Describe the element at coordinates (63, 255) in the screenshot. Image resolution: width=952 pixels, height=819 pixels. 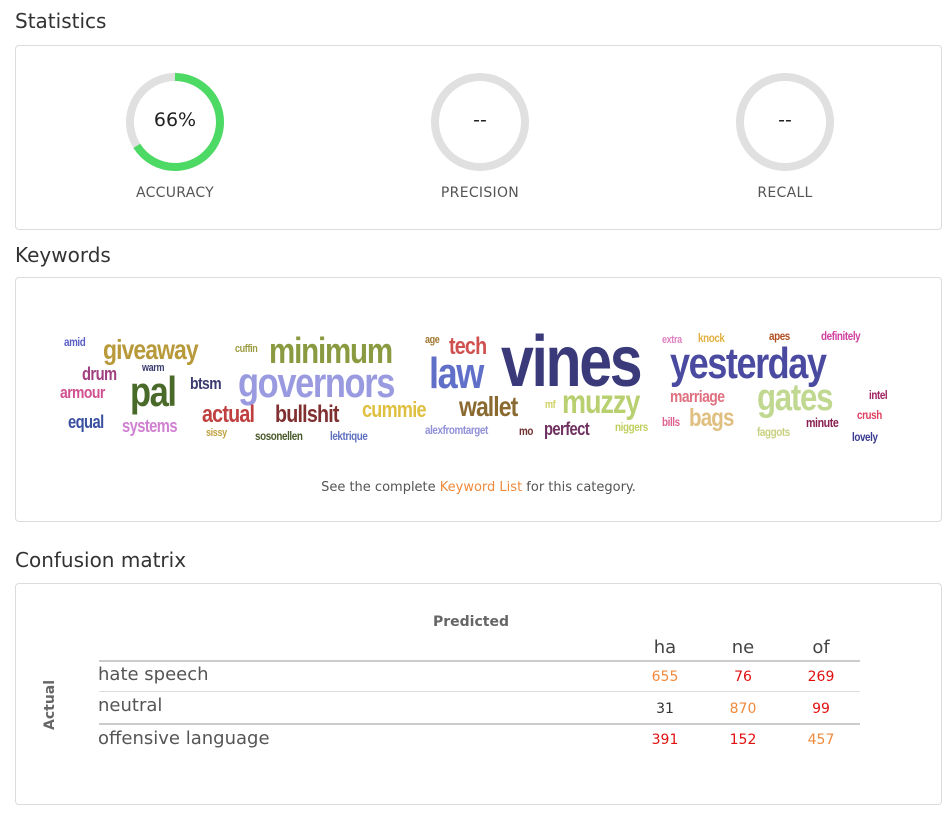
I see `keywords-title: Keywords` at that location.